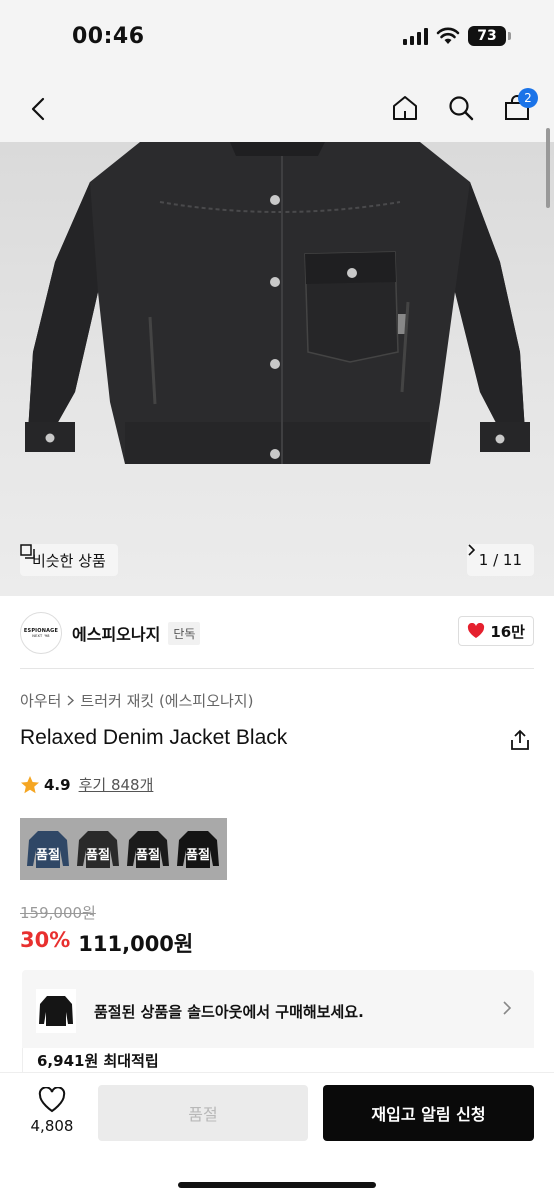  Describe the element at coordinates (41, 633) in the screenshot. I see `brand-logo: ESPIONAGE NEXT '98` at that location.